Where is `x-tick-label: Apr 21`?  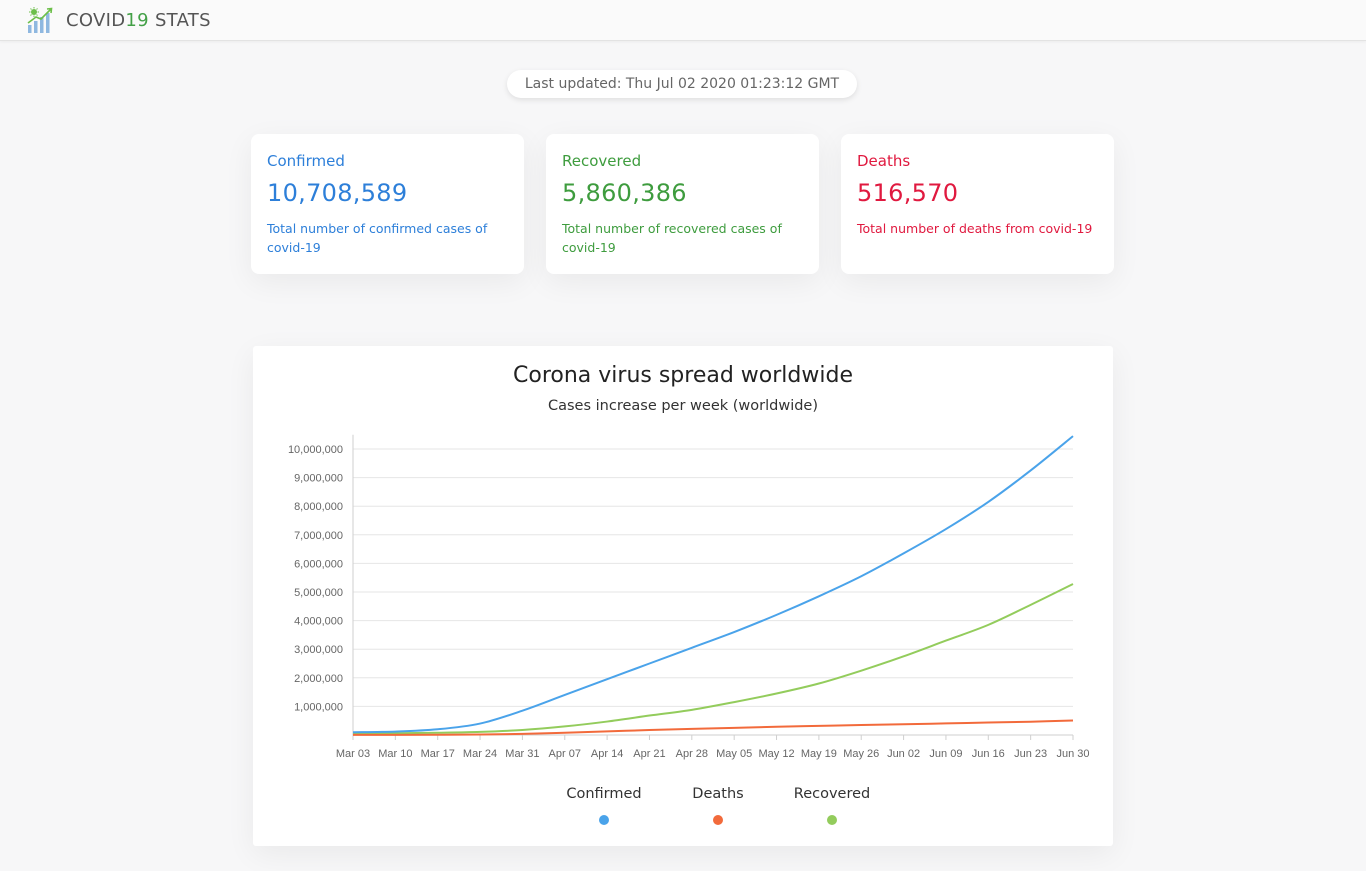
x-tick-label: Apr 21 is located at coordinates (649, 754).